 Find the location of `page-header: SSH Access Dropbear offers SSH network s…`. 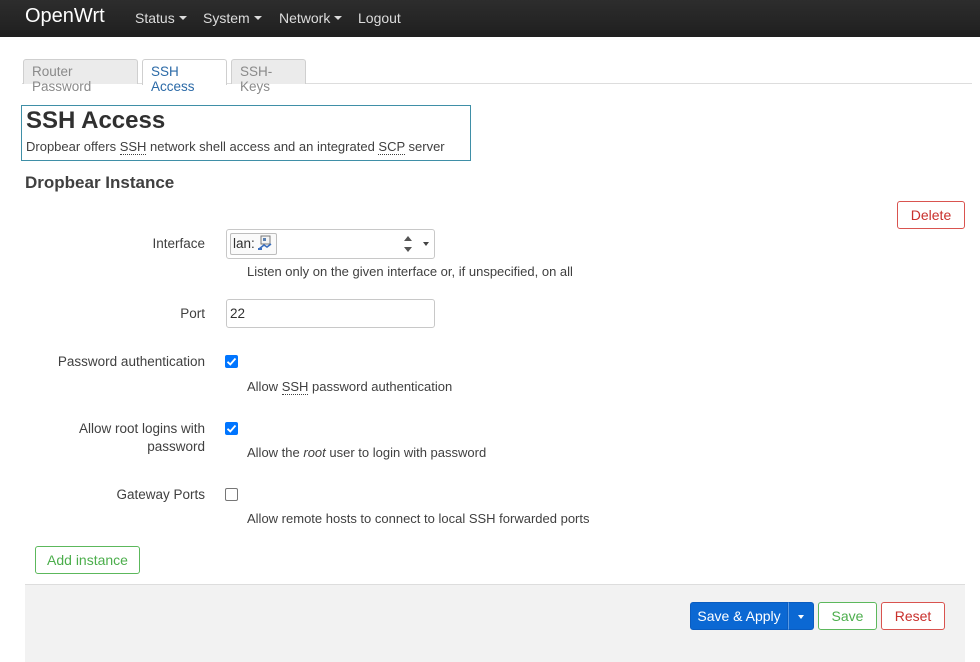

page-header: SSH Access Dropbear offers SSH network s… is located at coordinates (246, 133).